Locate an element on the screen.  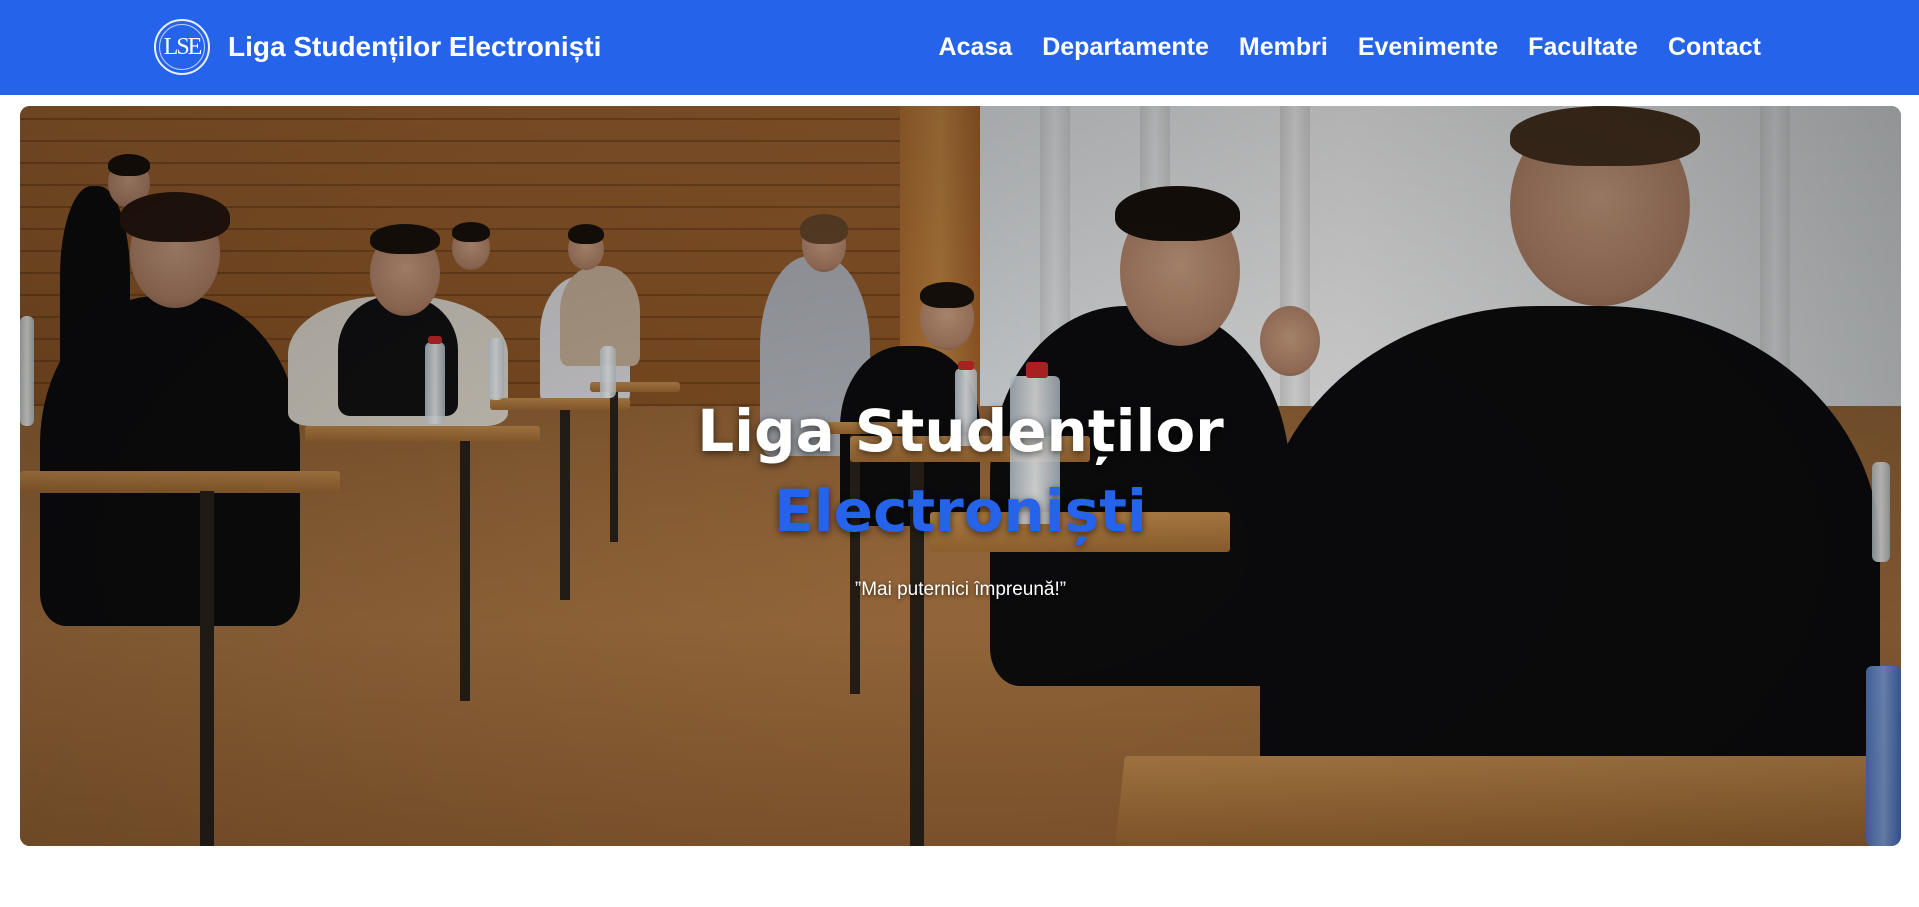
brand-name: Liga Studenților Electroniști is located at coordinates (415, 46).